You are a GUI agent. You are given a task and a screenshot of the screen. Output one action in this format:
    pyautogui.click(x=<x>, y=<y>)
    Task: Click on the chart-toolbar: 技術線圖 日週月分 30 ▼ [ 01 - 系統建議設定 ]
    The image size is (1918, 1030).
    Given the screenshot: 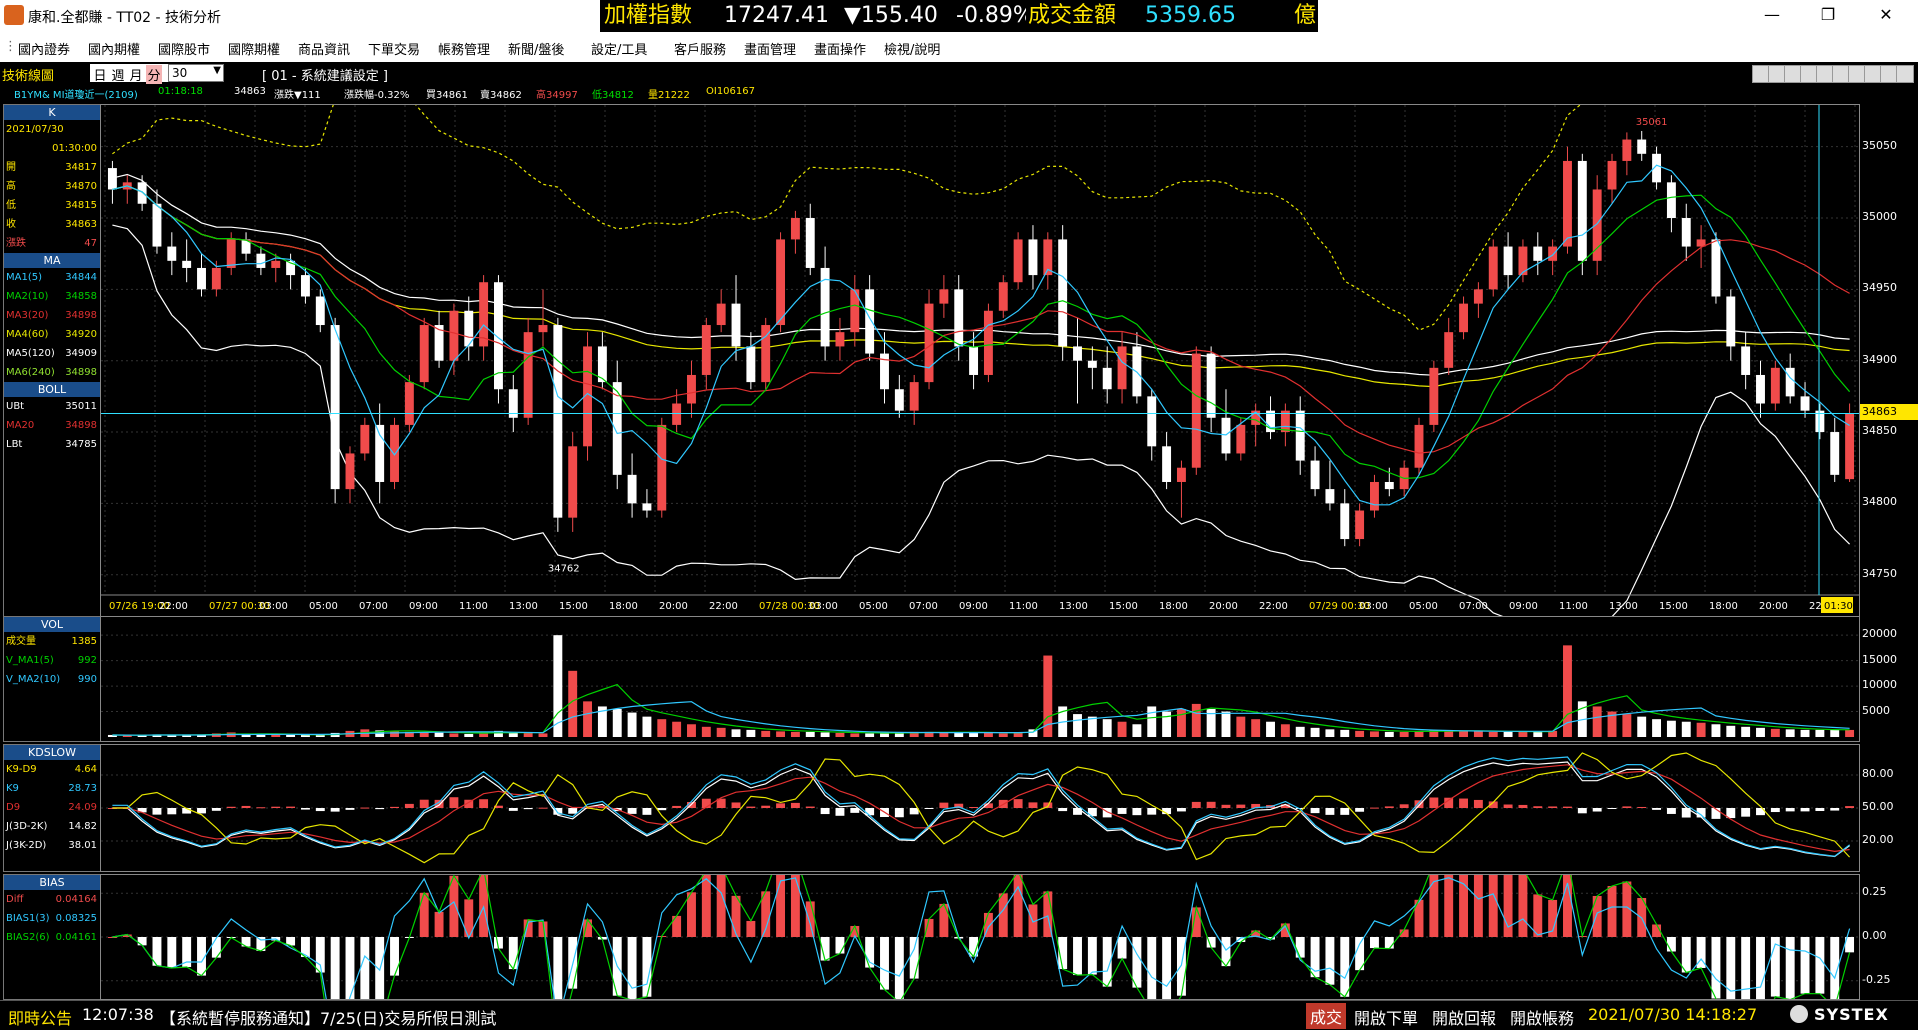 What is the action you would take?
    pyautogui.click(x=959, y=73)
    